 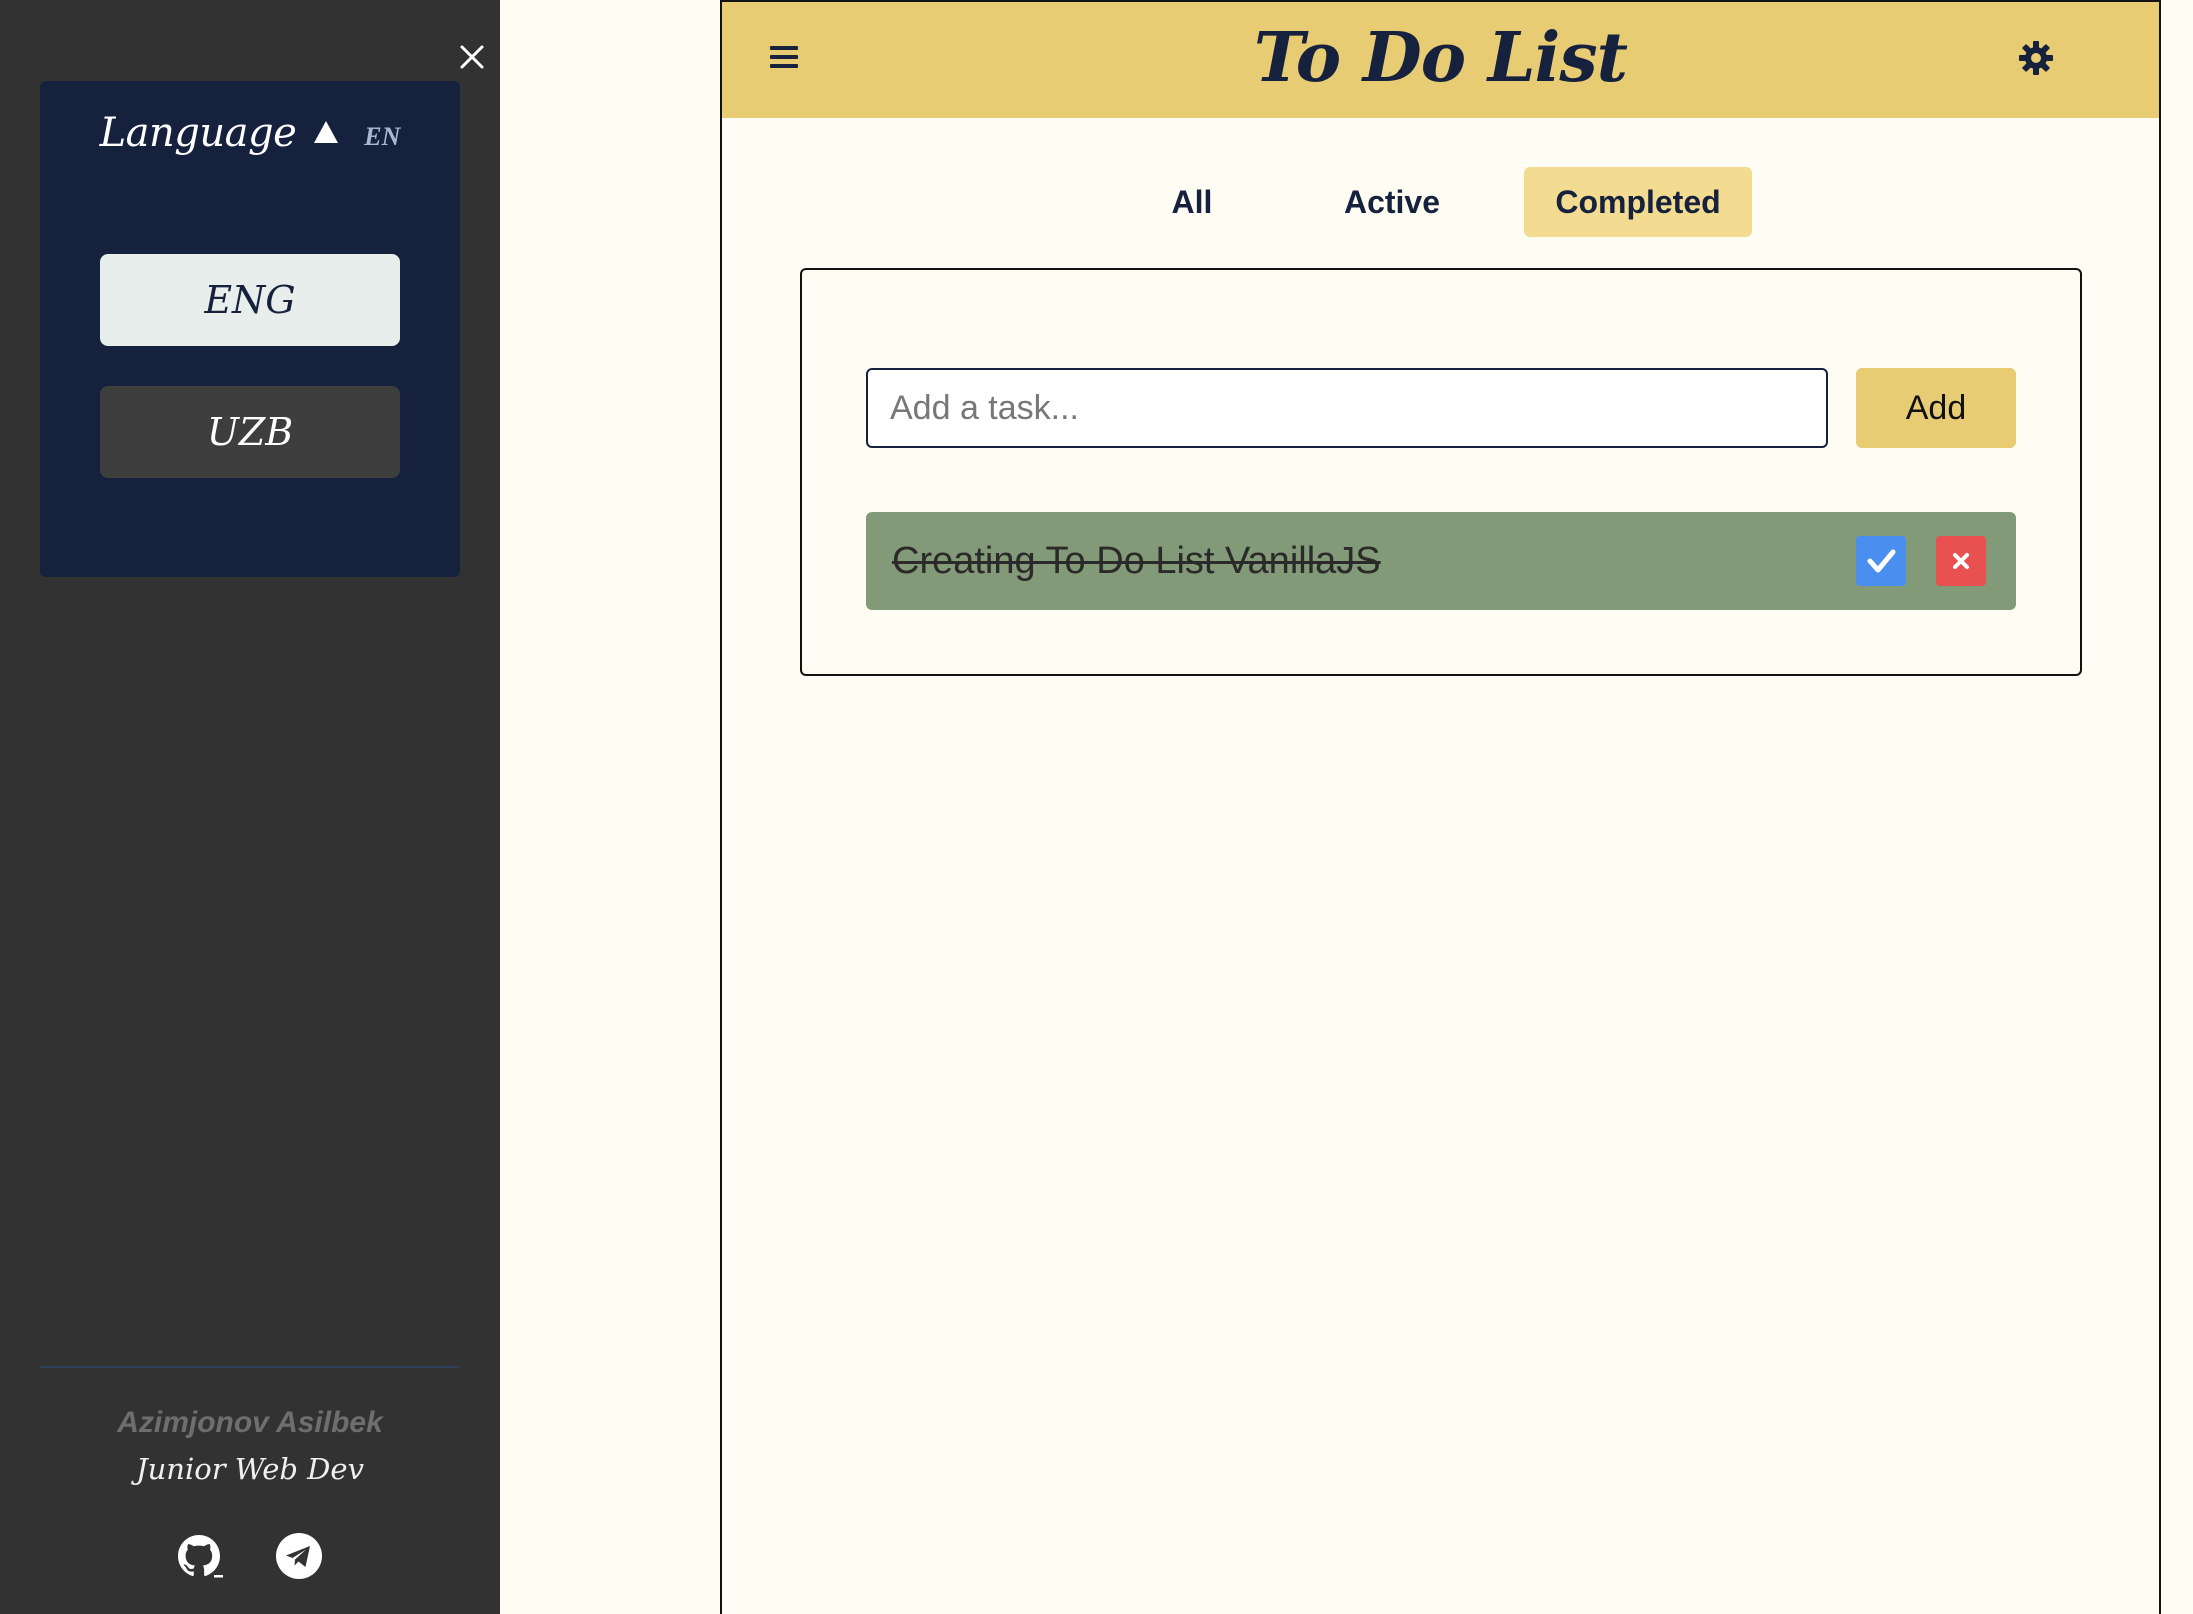 What do you see at coordinates (1961, 561) in the screenshot?
I see `delete-icon` at bounding box center [1961, 561].